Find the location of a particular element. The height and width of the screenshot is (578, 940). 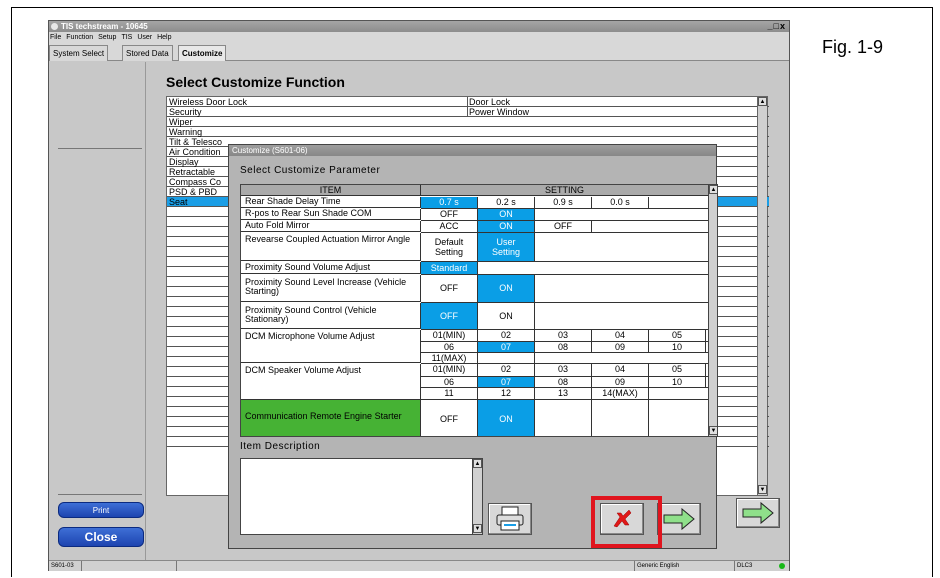

description-scrollbar: ▲ ▼ is located at coordinates (477, 496).